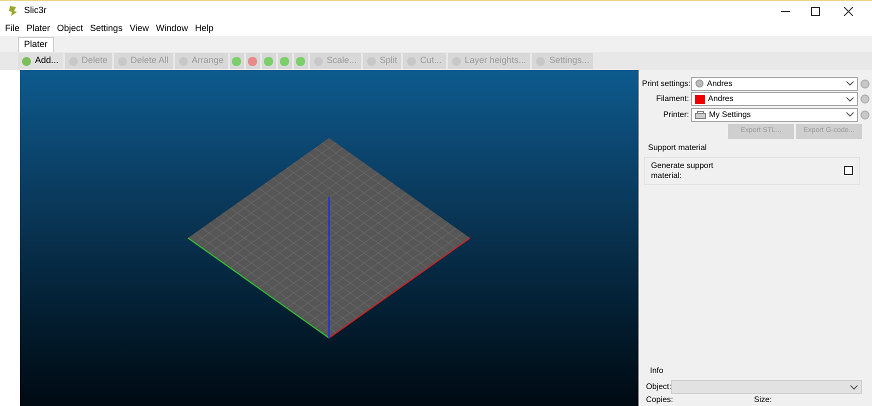  What do you see at coordinates (666, 84) in the screenshot?
I see `preset-label: Print settings:` at bounding box center [666, 84].